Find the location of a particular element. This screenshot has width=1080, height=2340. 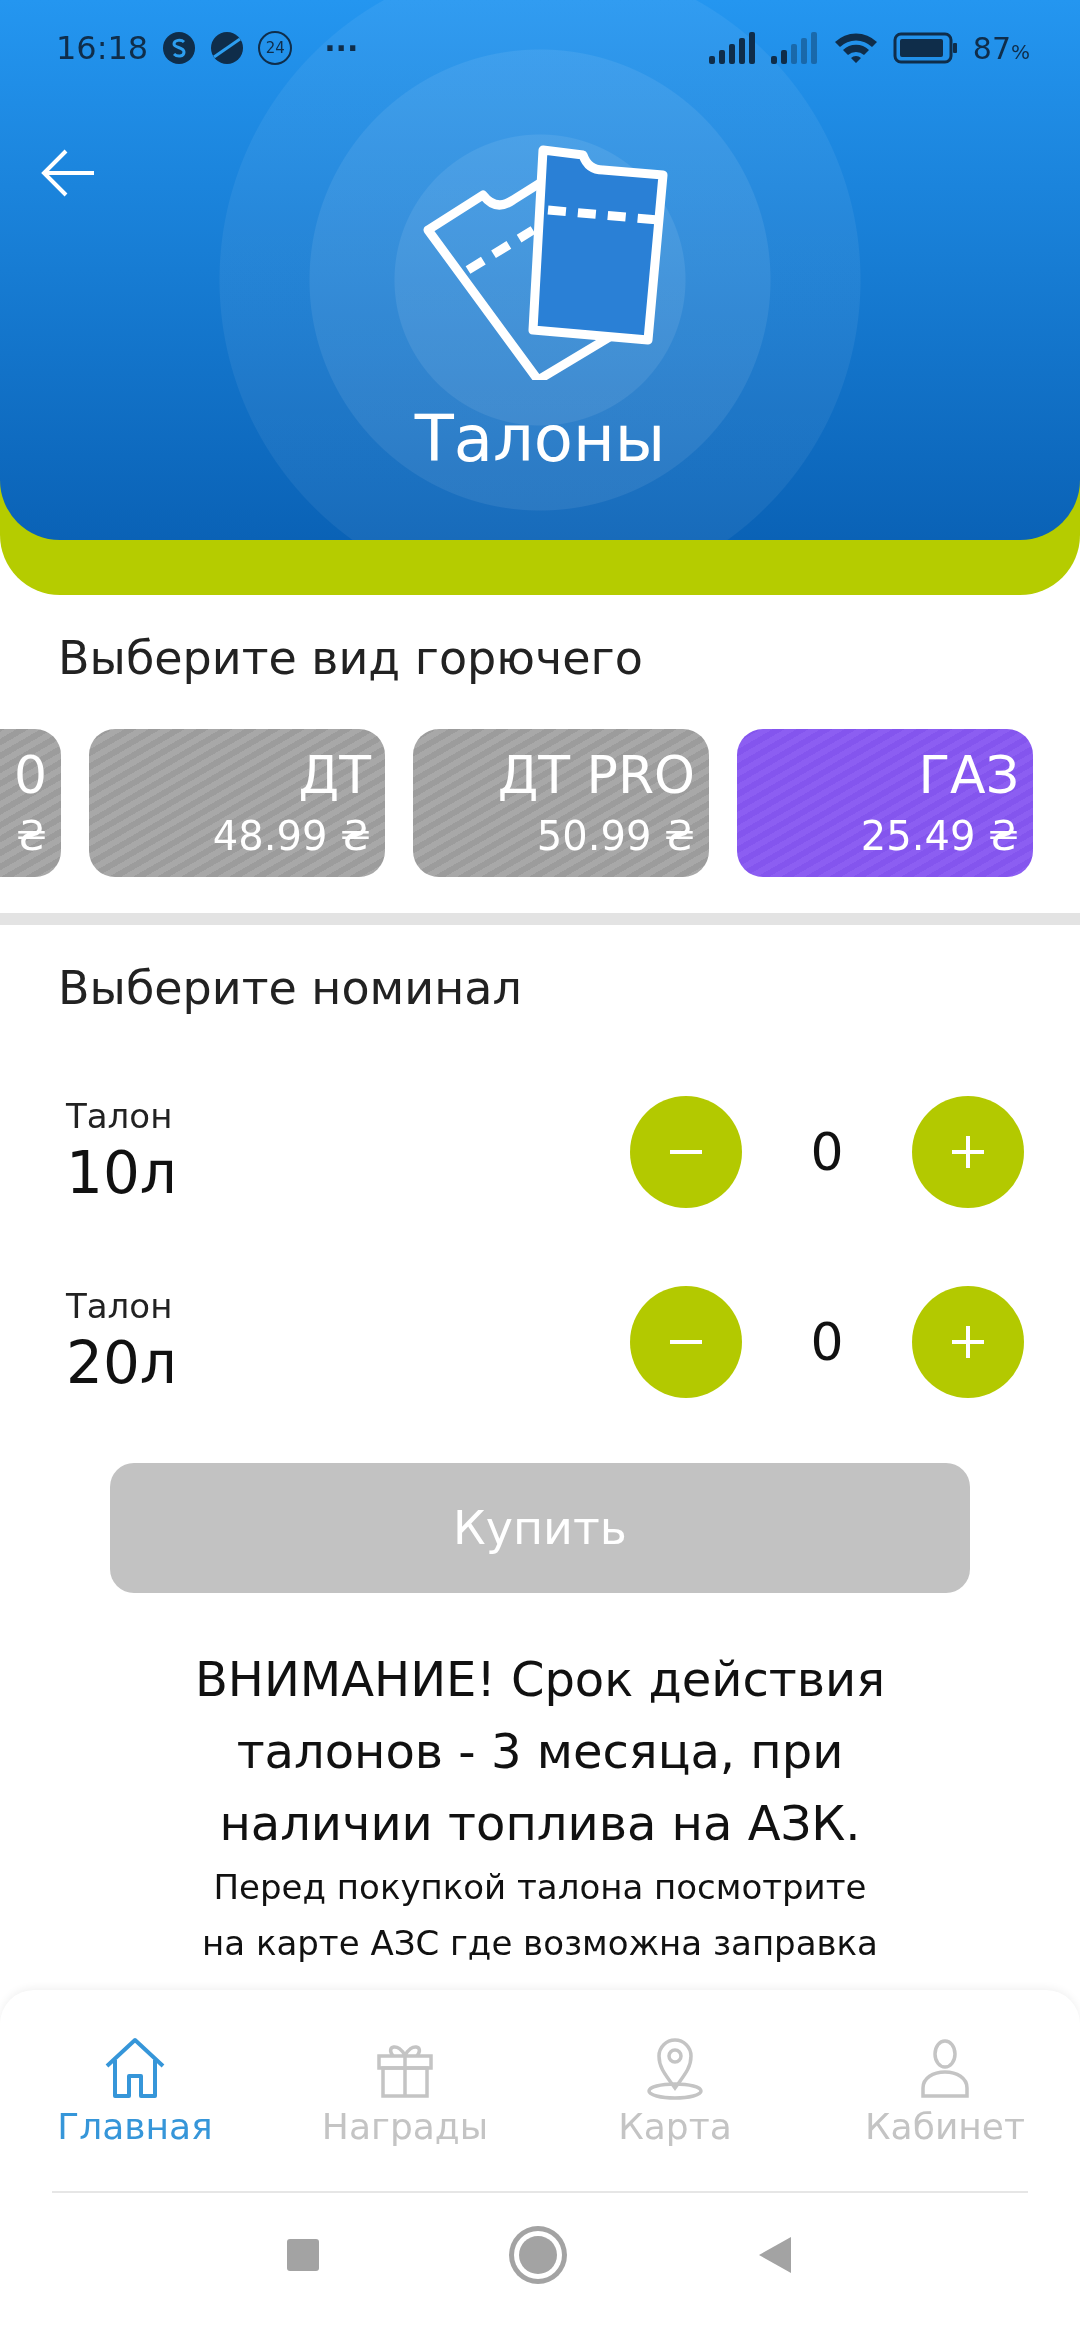

section-heading: Выберите номинал is located at coordinates (290, 987).